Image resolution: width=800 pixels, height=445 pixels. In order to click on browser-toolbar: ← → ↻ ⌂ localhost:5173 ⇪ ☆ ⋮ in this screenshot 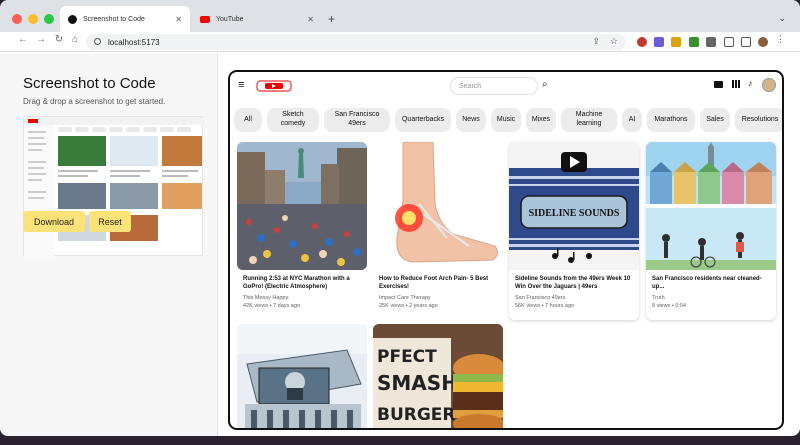, I will do `click(400, 42)`.